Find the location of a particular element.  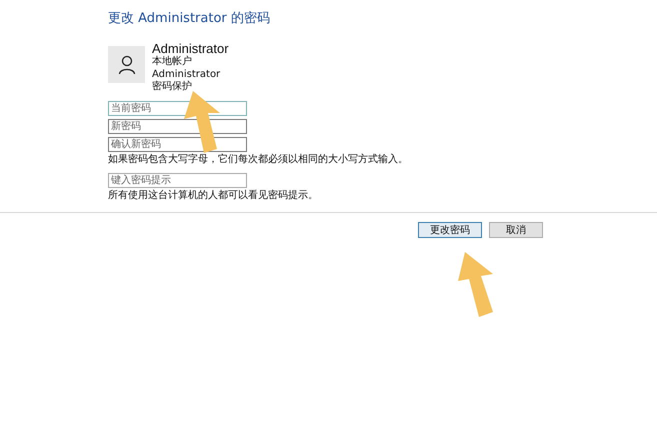

account-name: Administrator is located at coordinates (190, 48).